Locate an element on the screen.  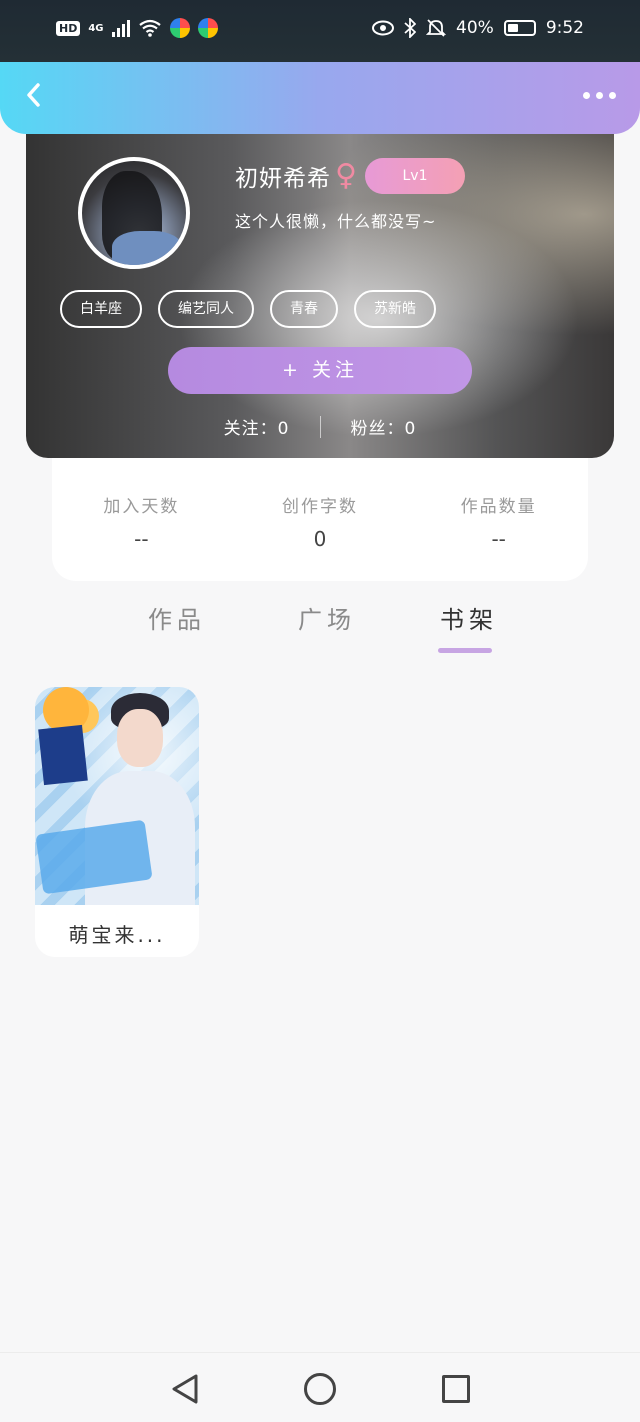
clock: 9:52 is located at coordinates (564, 28).